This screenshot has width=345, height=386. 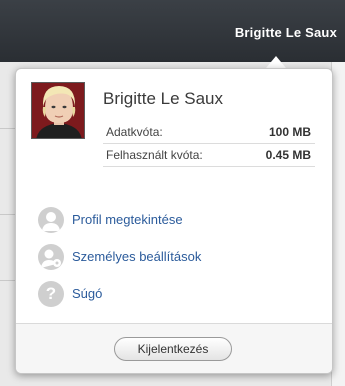 What do you see at coordinates (168, 293) in the screenshot?
I see `menu-item-help: ? Súgó` at bounding box center [168, 293].